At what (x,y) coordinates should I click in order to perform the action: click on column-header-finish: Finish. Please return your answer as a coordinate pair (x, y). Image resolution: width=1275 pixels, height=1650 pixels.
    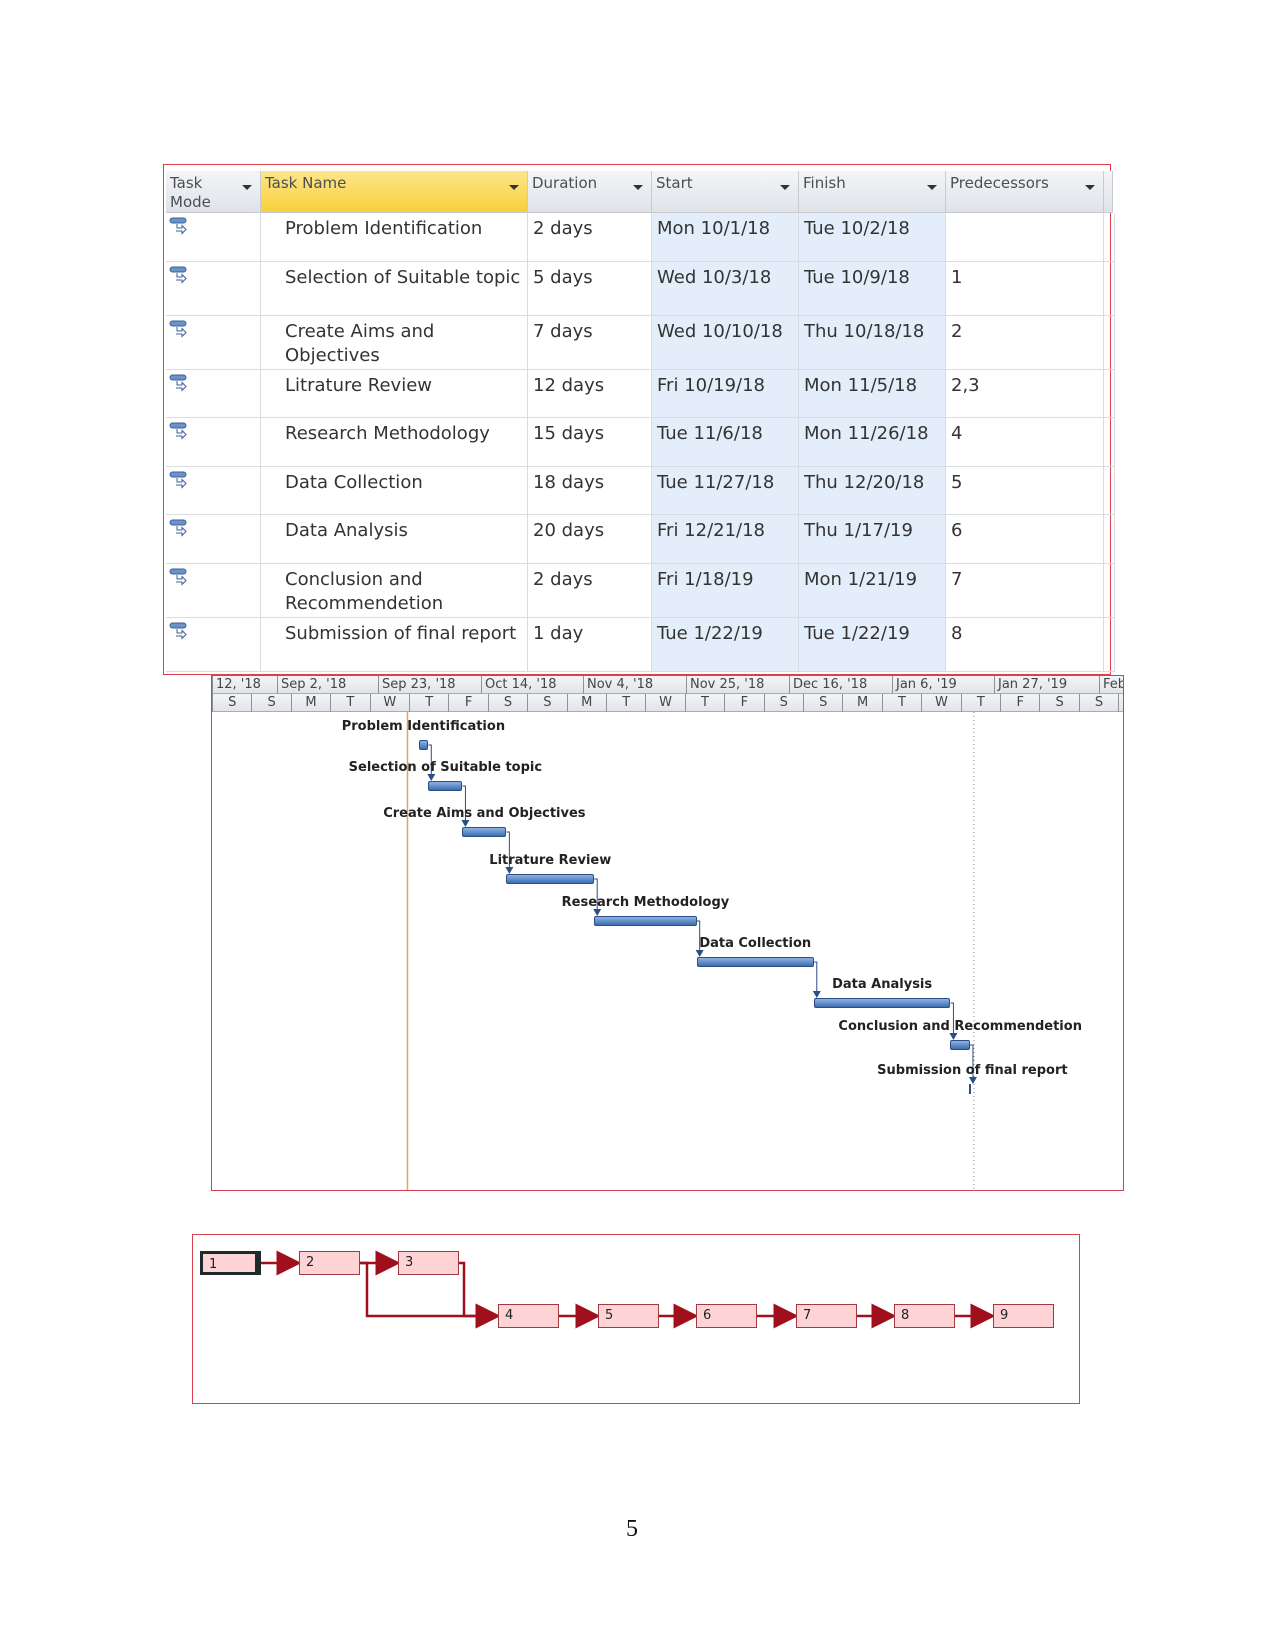
    Looking at the image, I should click on (872, 192).